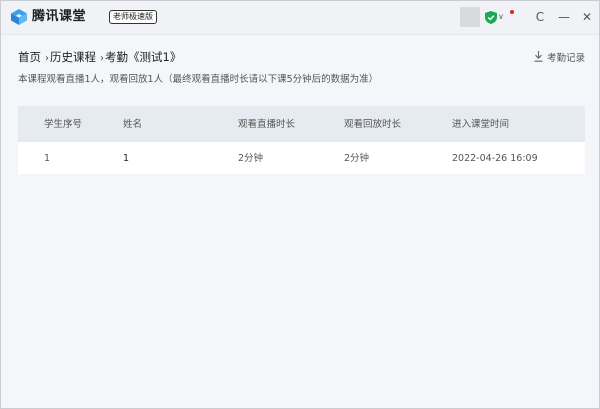  I want to click on refresh-button: C, so click(540, 17).